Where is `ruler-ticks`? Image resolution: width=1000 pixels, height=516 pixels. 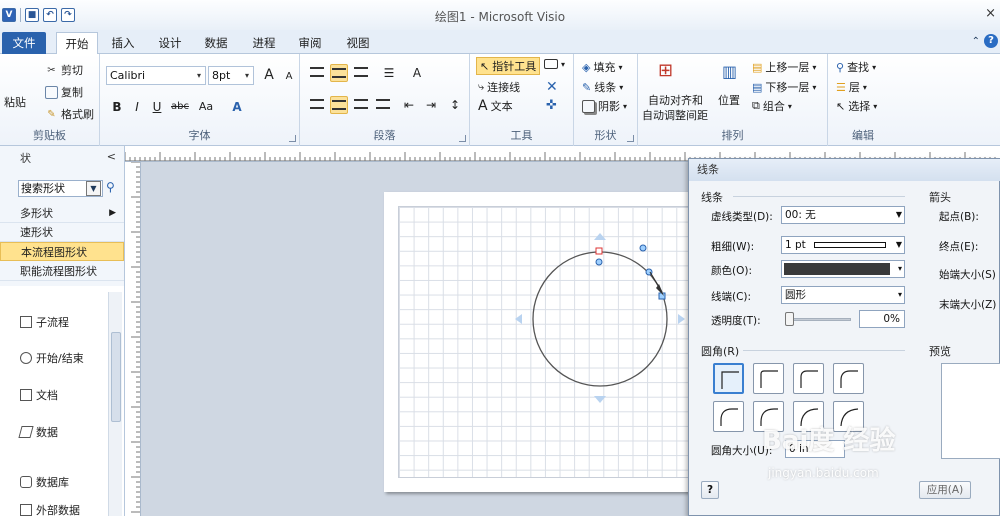 ruler-ticks is located at coordinates (135, 337).